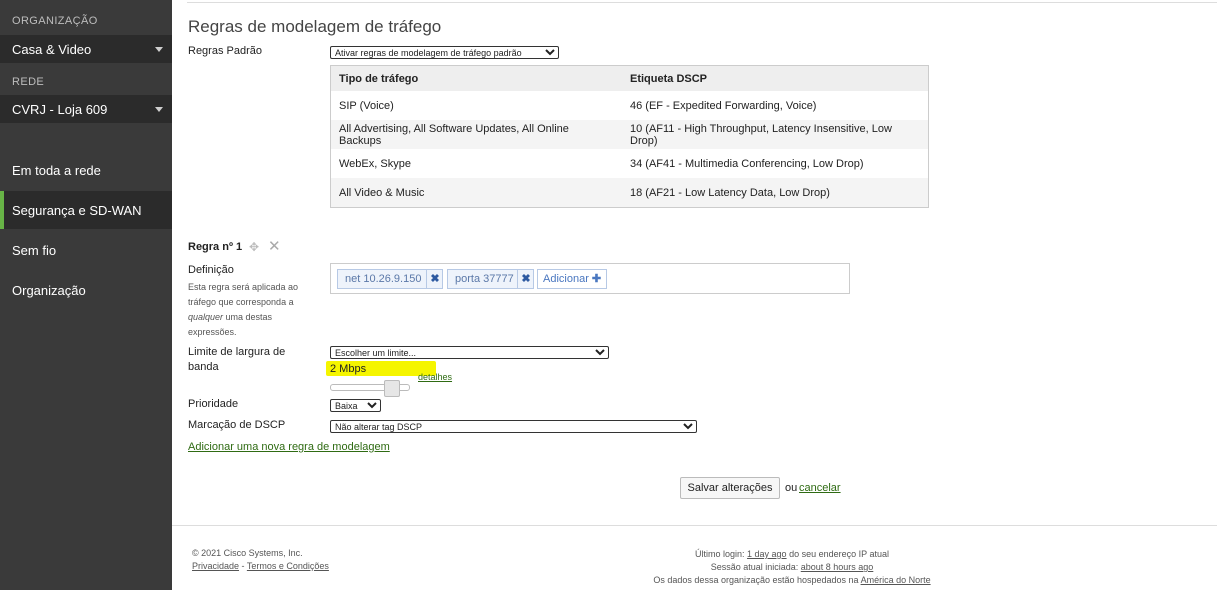 The height and width of the screenshot is (590, 1217). I want to click on priority-label: Prioridade, so click(213, 404).